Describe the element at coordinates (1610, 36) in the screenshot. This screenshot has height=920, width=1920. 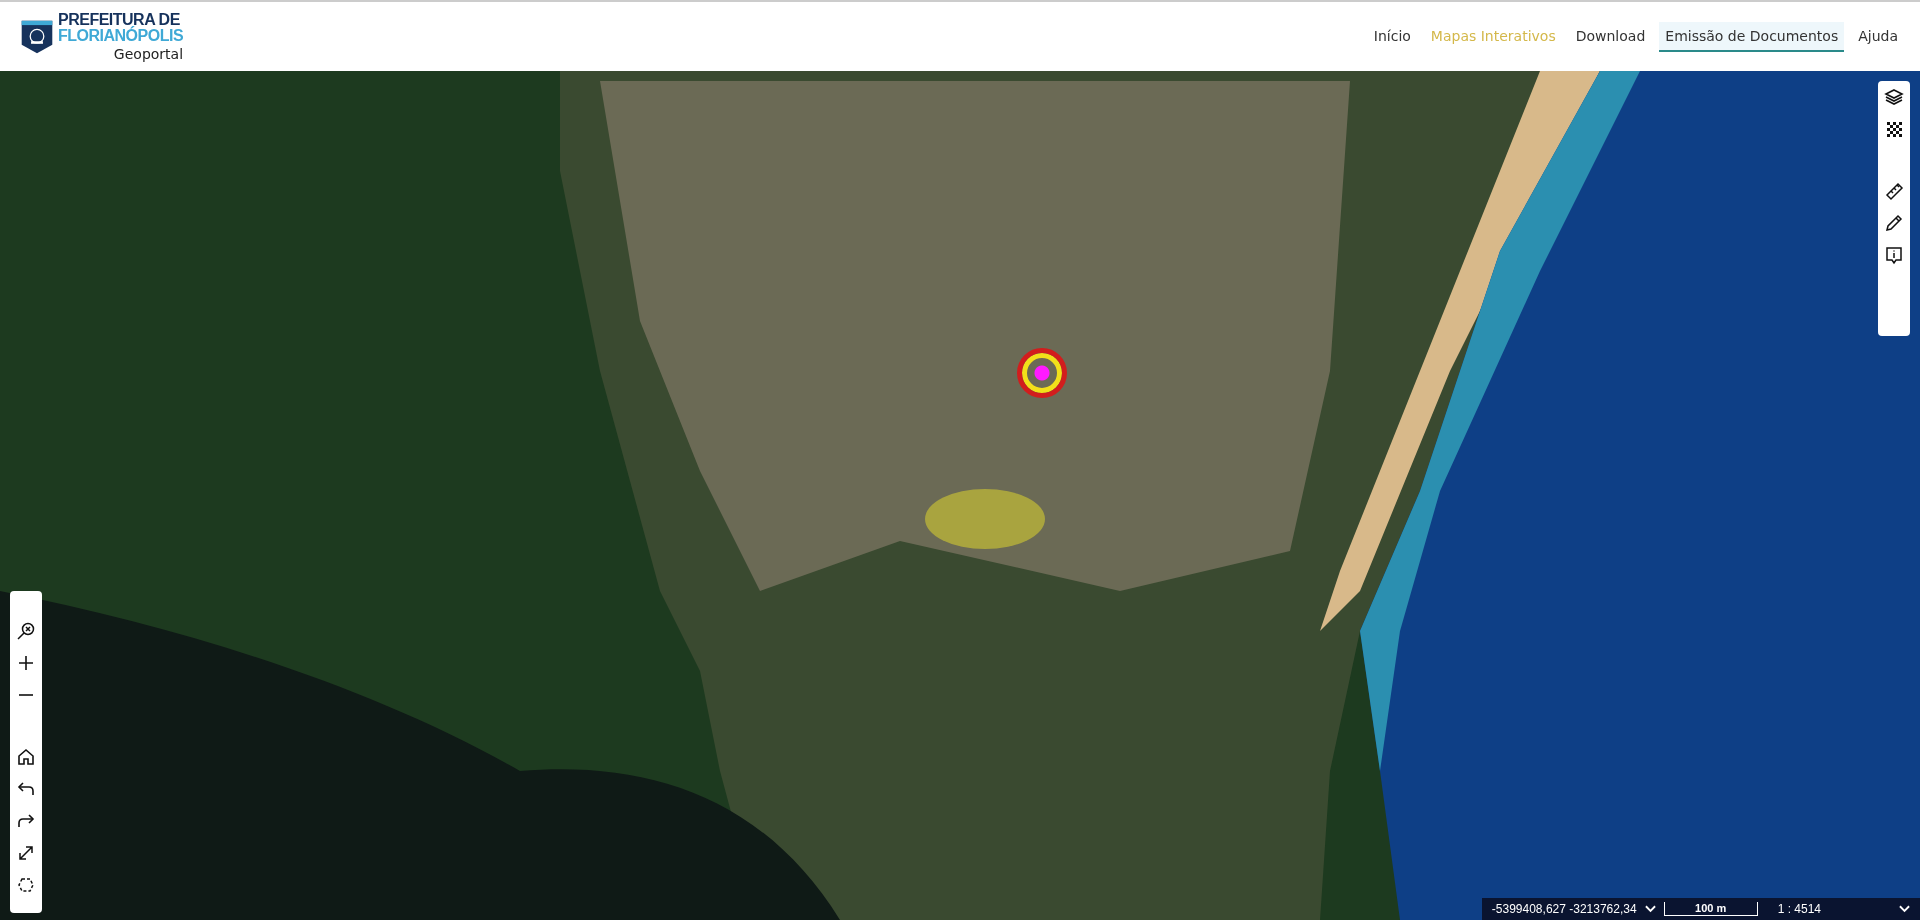
I see `nav-link: Download` at that location.